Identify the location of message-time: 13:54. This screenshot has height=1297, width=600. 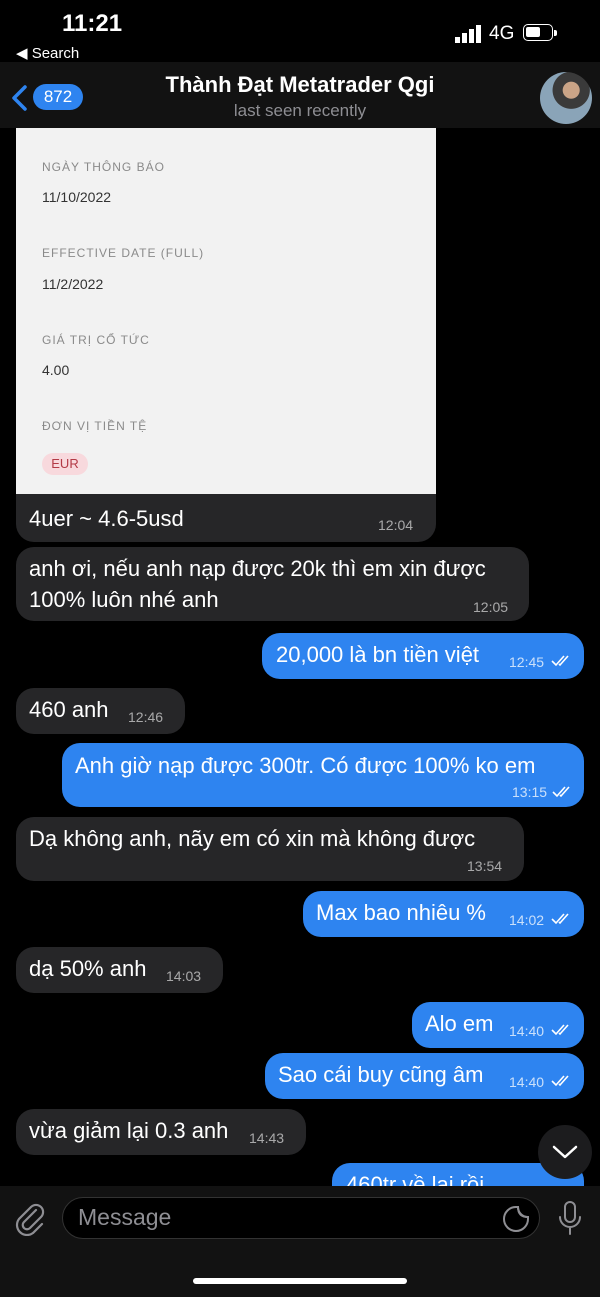
(485, 866).